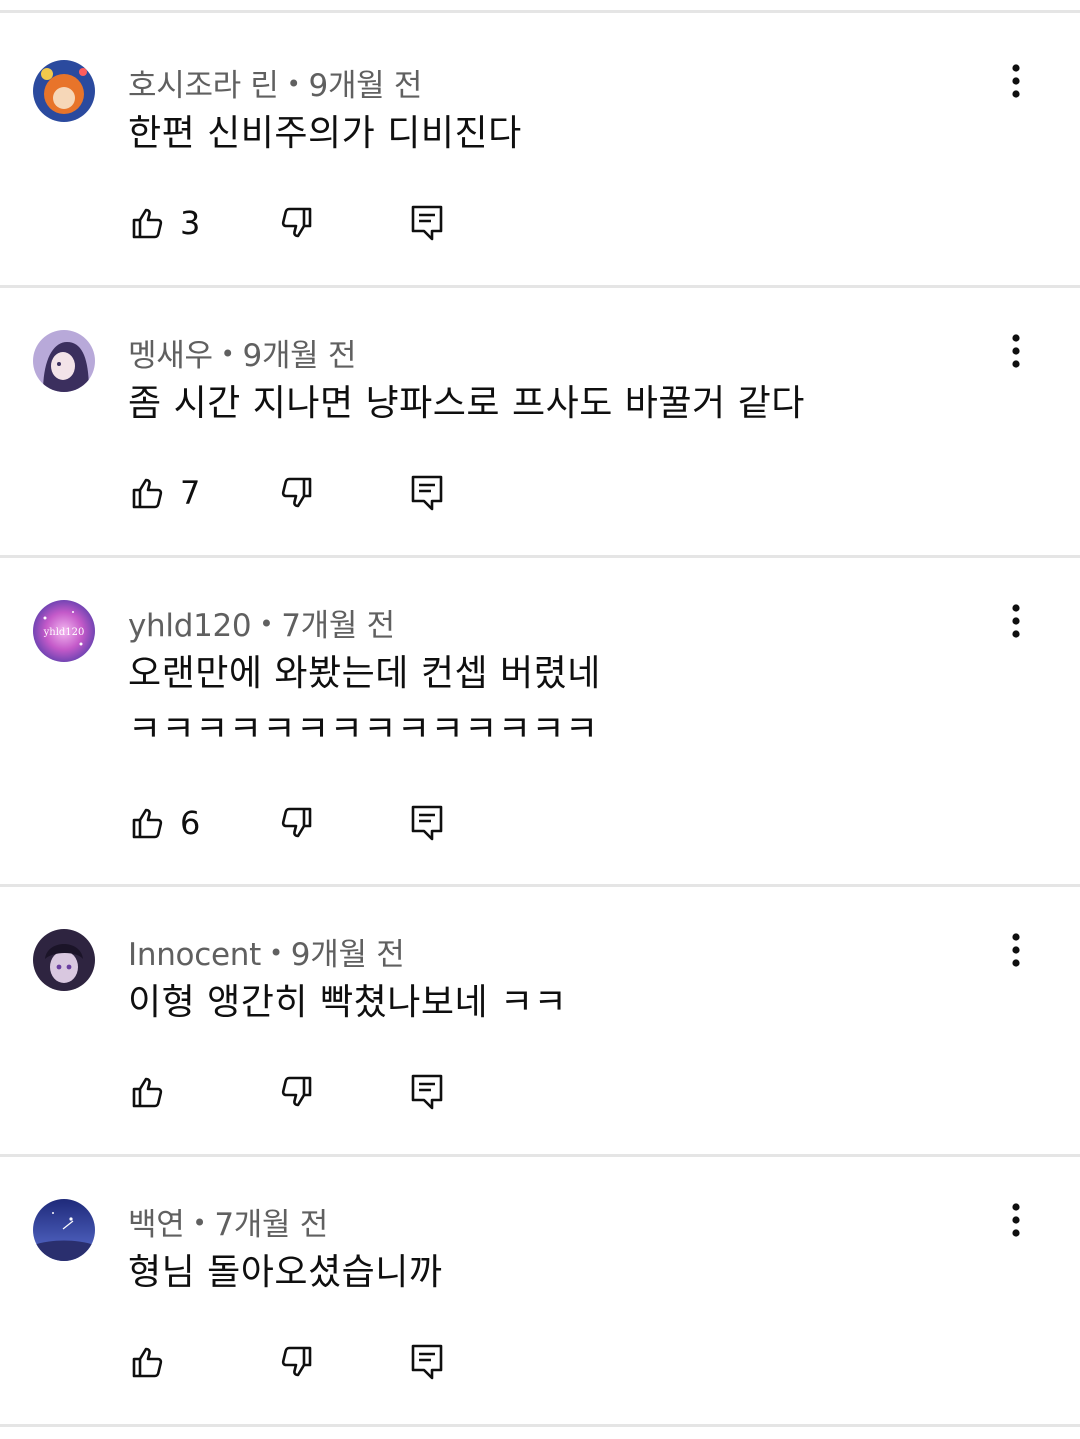 This screenshot has width=1080, height=1439. I want to click on comment-meta: 멩새우 • 9개월 전, so click(242, 352).